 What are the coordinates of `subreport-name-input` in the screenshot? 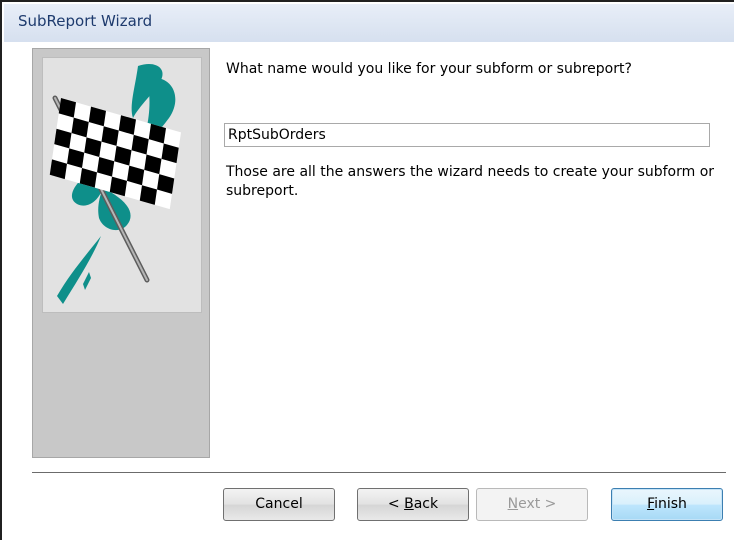 It's located at (467, 135).